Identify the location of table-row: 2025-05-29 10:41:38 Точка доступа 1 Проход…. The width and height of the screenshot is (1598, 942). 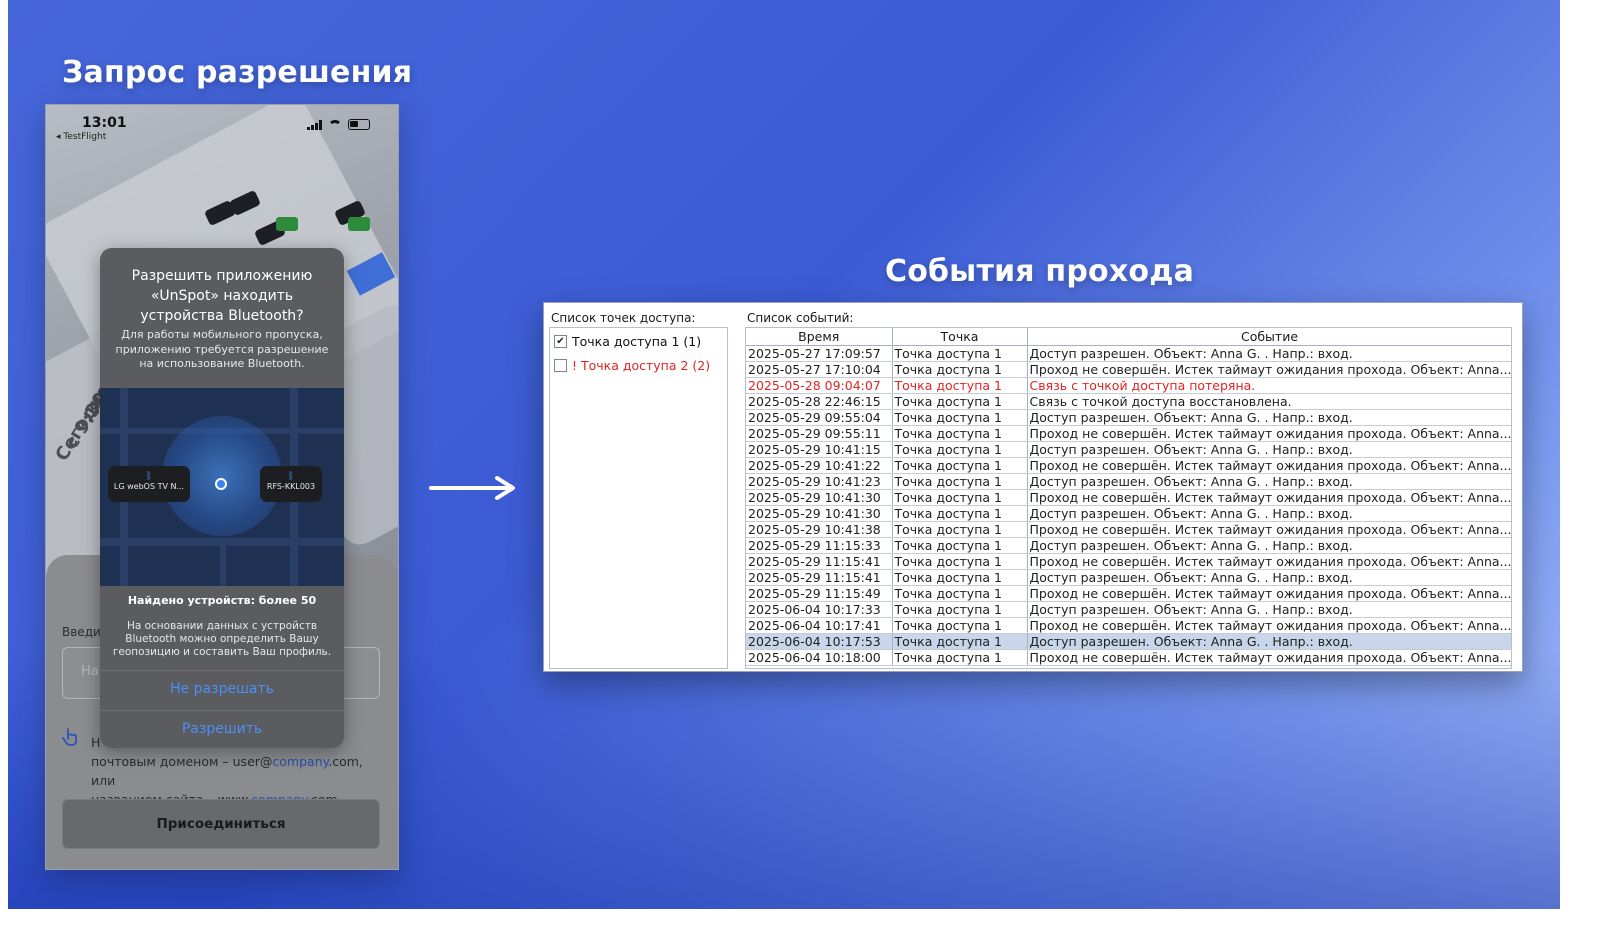
(1128, 529).